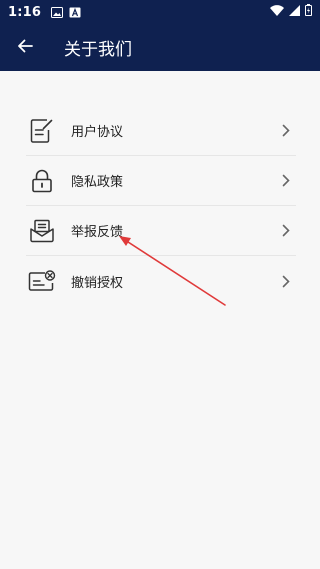 The image size is (320, 569). Describe the element at coordinates (25, 12) in the screenshot. I see `status-time: 1:16` at that location.